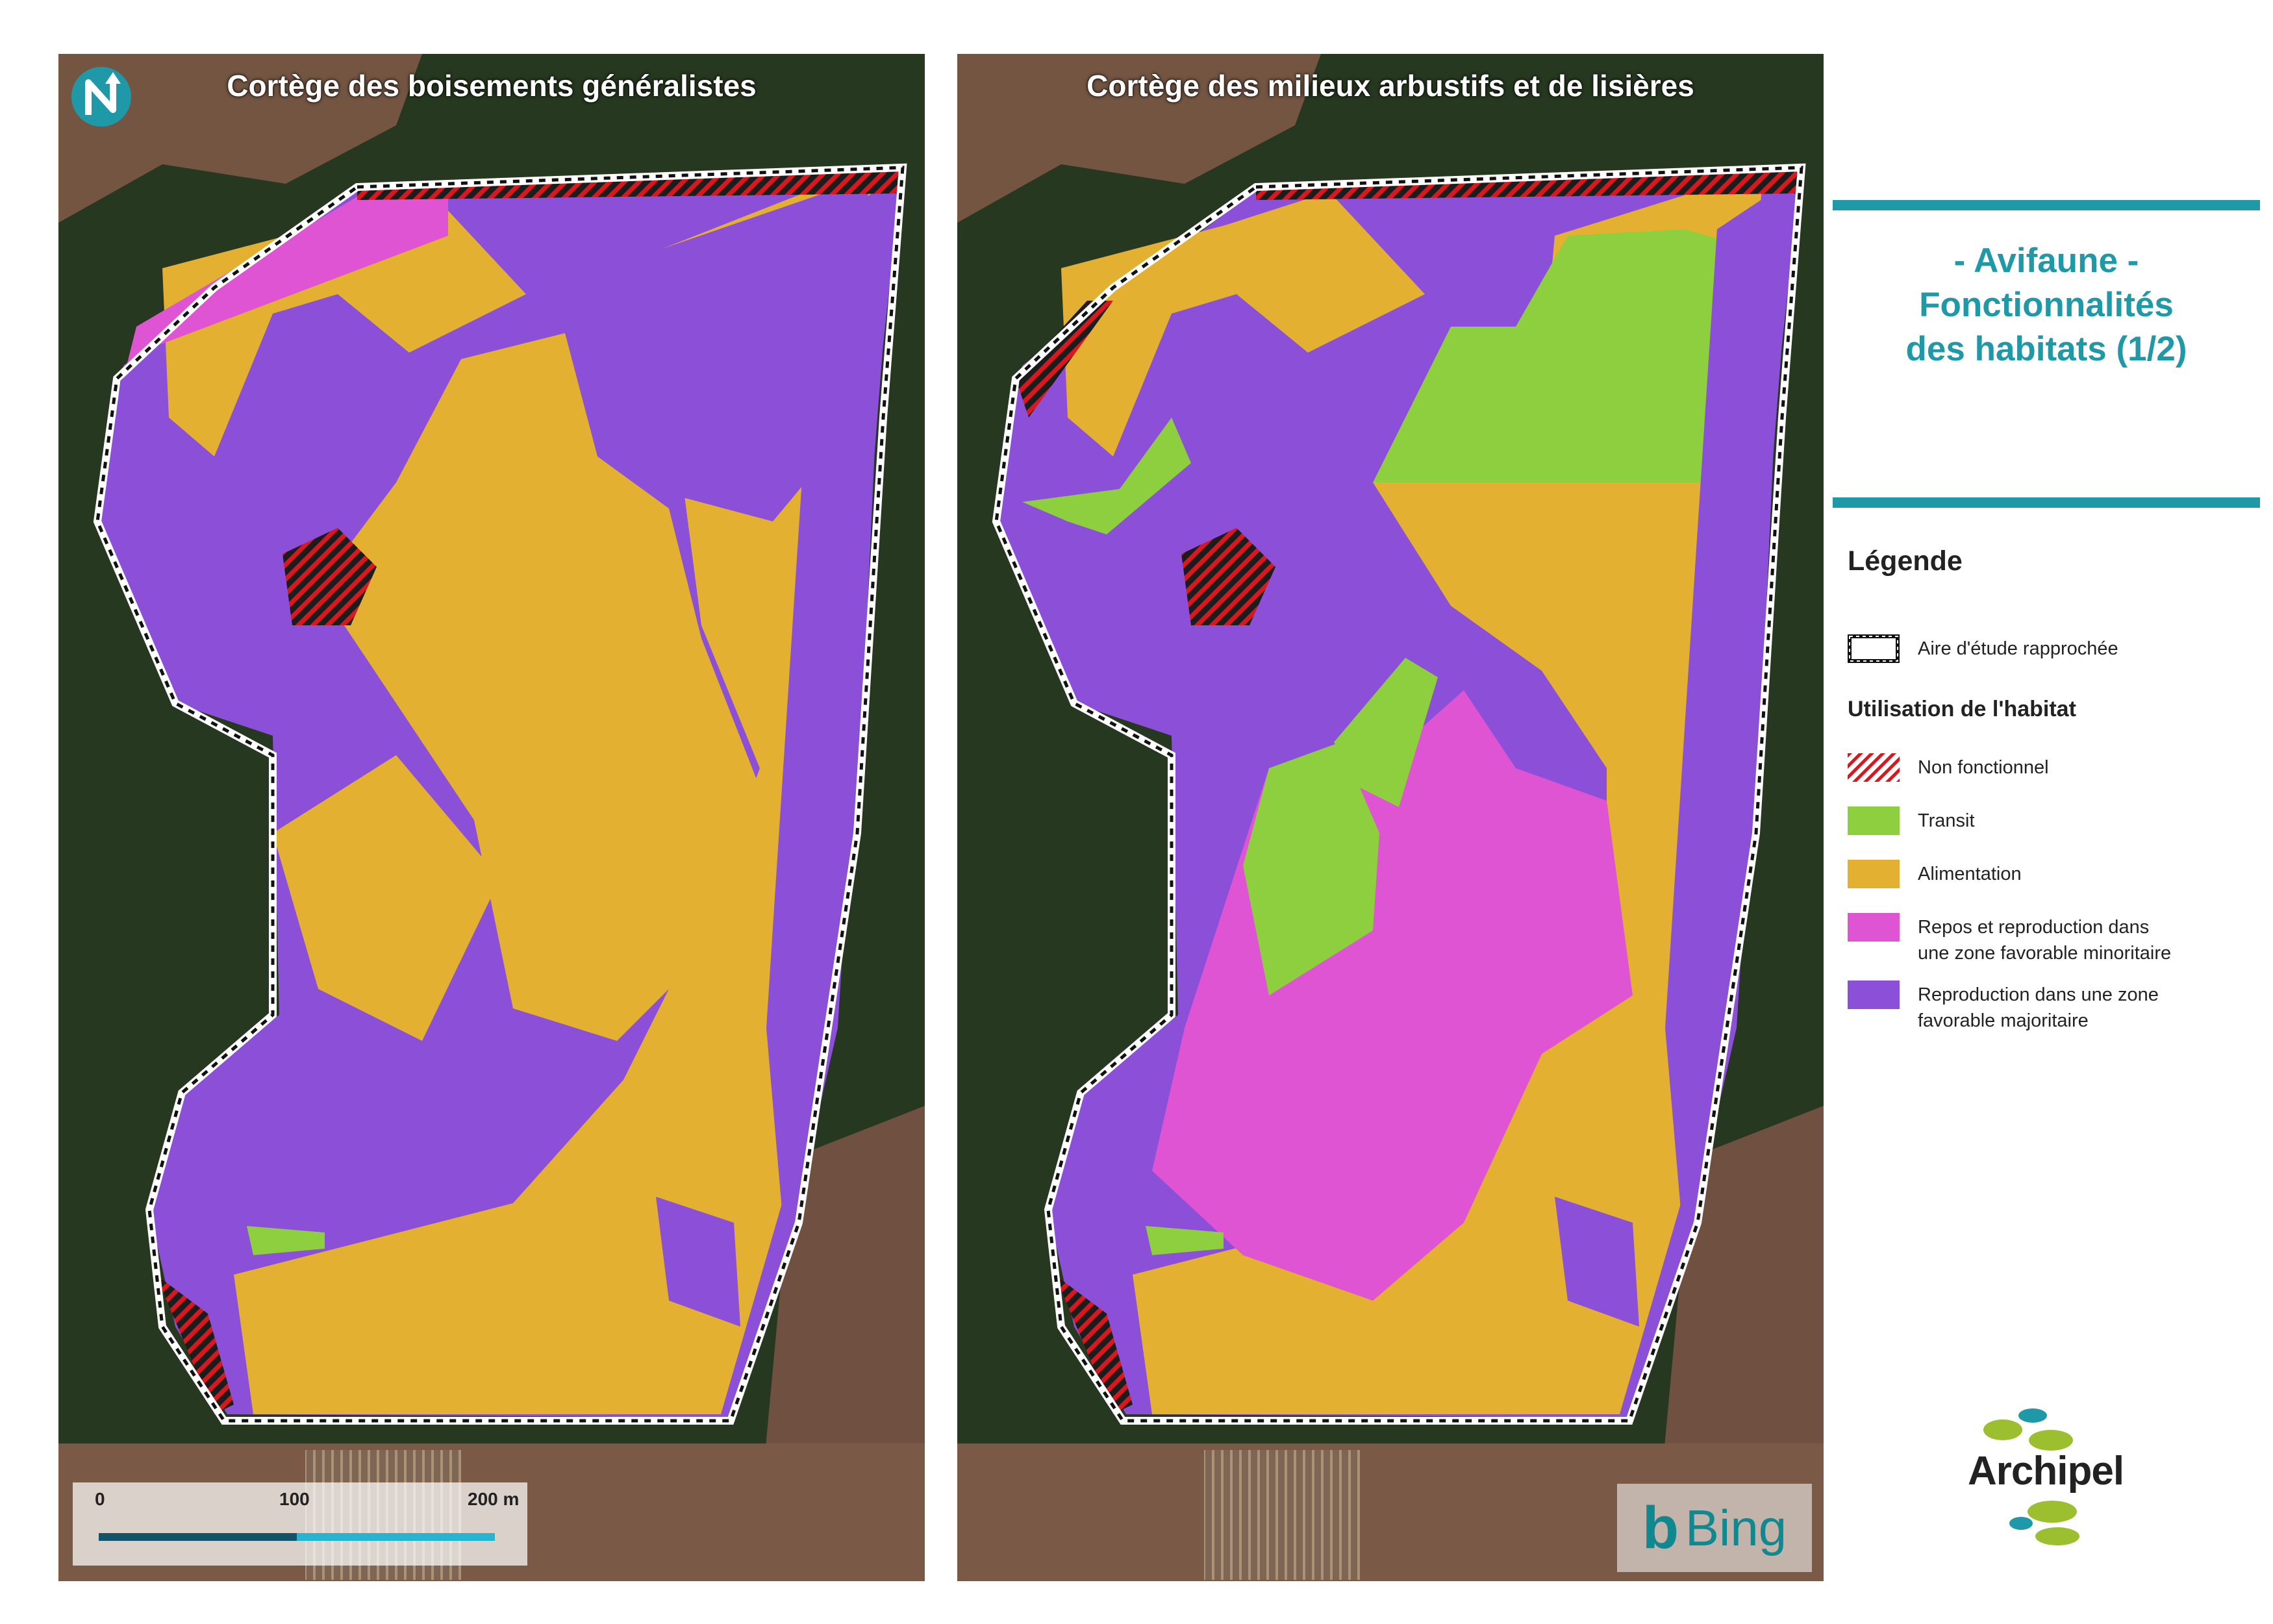 The image size is (2273, 1624). I want to click on title-line-2: Fonctionnalités, so click(2047, 305).